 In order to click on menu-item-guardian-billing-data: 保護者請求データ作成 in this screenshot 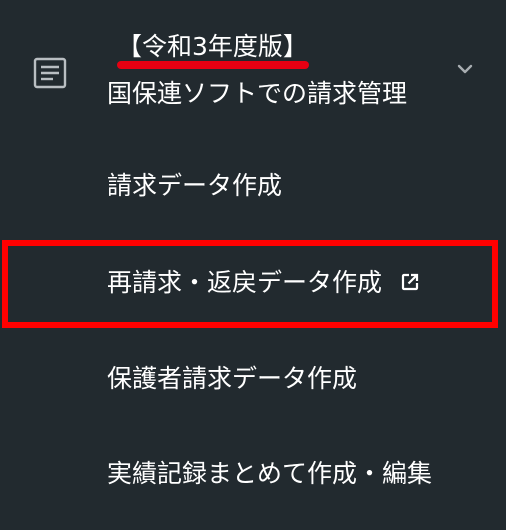, I will do `click(232, 379)`.